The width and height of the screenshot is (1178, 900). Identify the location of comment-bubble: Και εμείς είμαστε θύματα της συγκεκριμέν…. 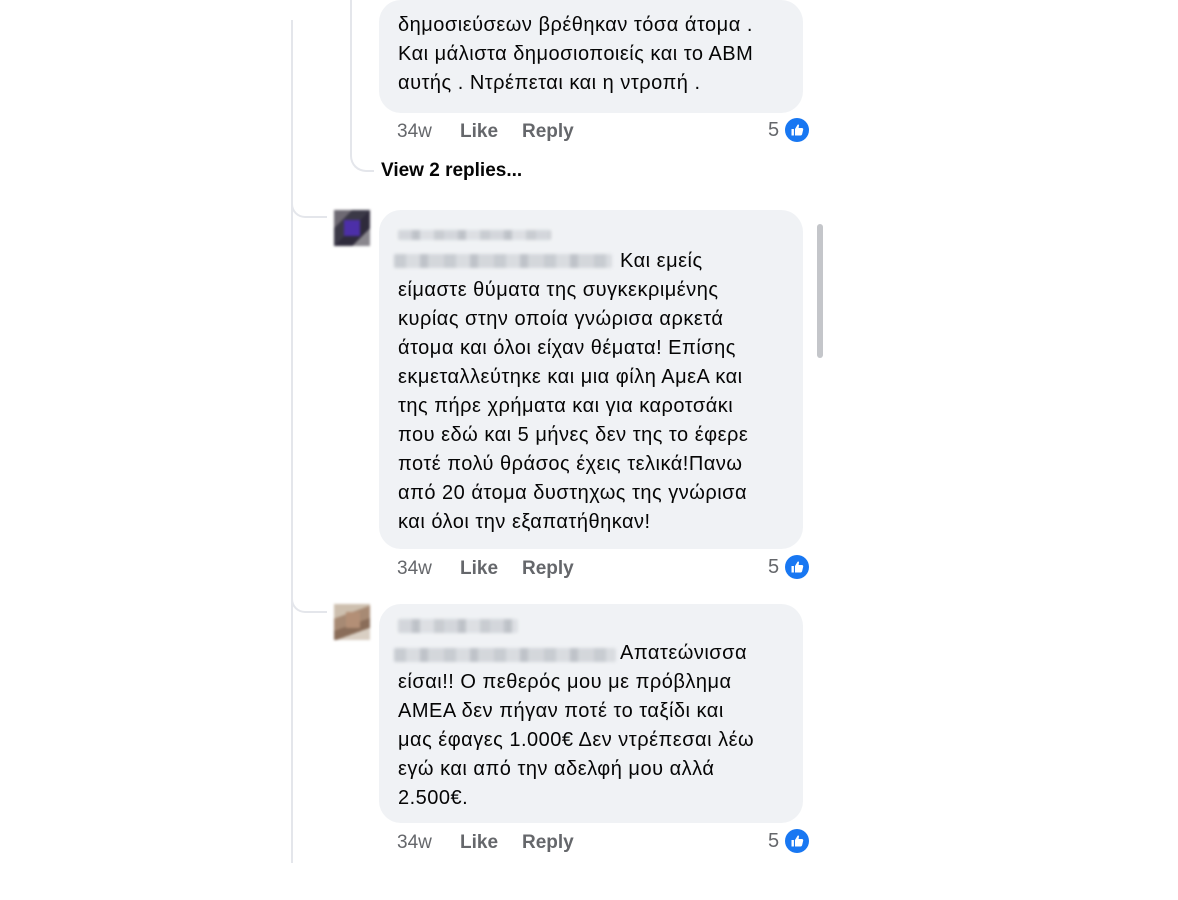
(591, 379).